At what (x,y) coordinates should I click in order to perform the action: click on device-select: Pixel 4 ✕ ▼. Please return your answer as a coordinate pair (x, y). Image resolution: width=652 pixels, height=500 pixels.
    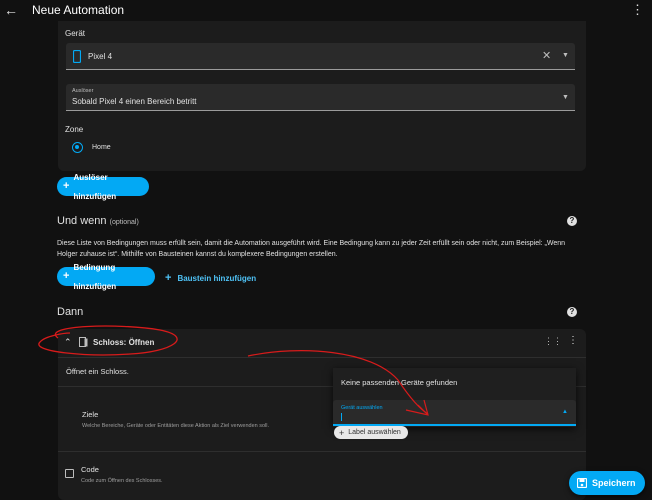
    Looking at the image, I should click on (320, 56).